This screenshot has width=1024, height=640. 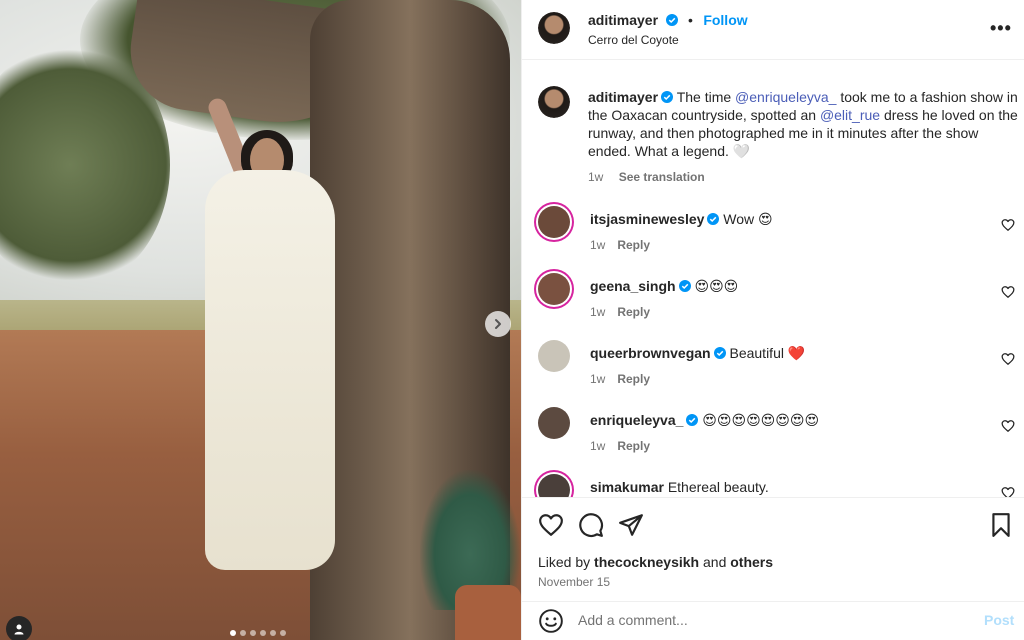 I want to click on user-icon, so click(x=19, y=629).